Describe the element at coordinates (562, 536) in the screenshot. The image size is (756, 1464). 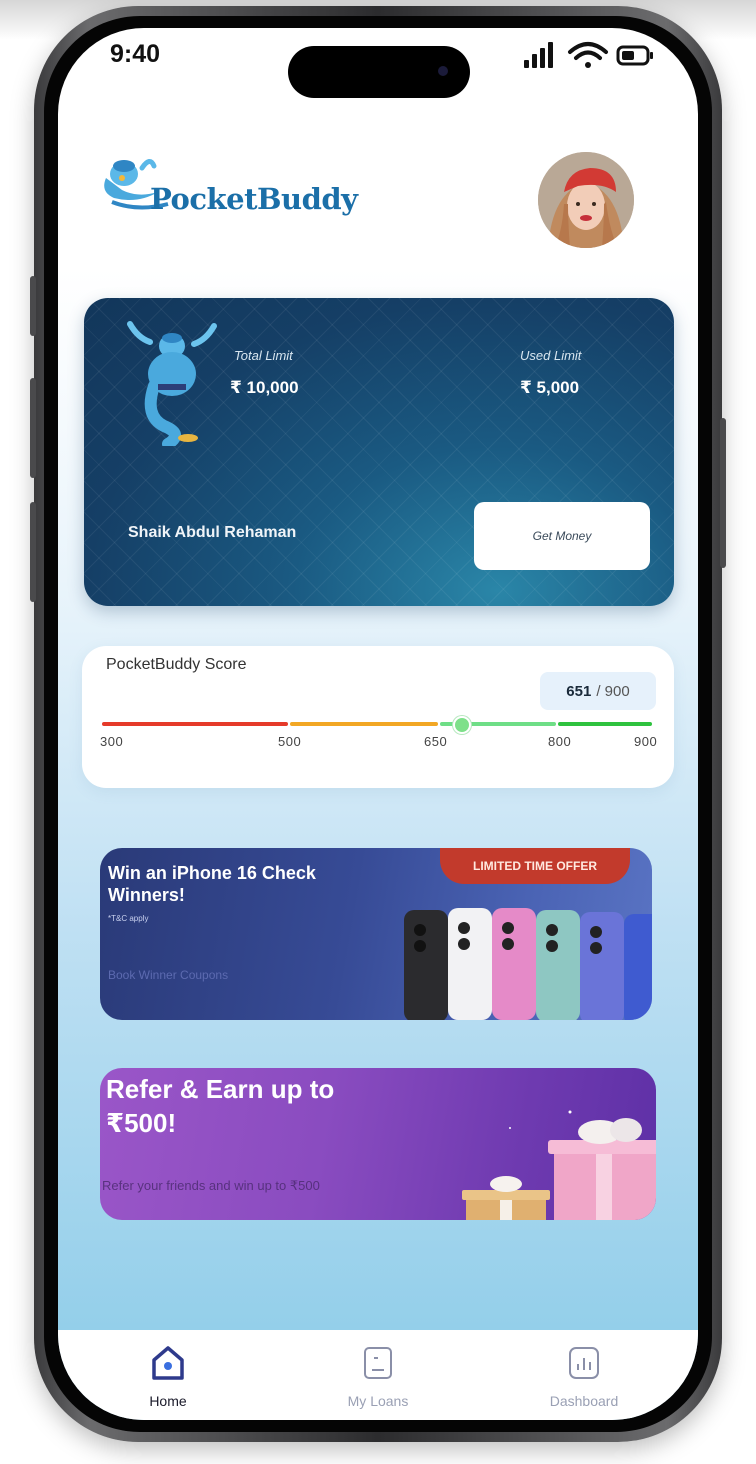
I see `get-money-button: Get Money` at that location.